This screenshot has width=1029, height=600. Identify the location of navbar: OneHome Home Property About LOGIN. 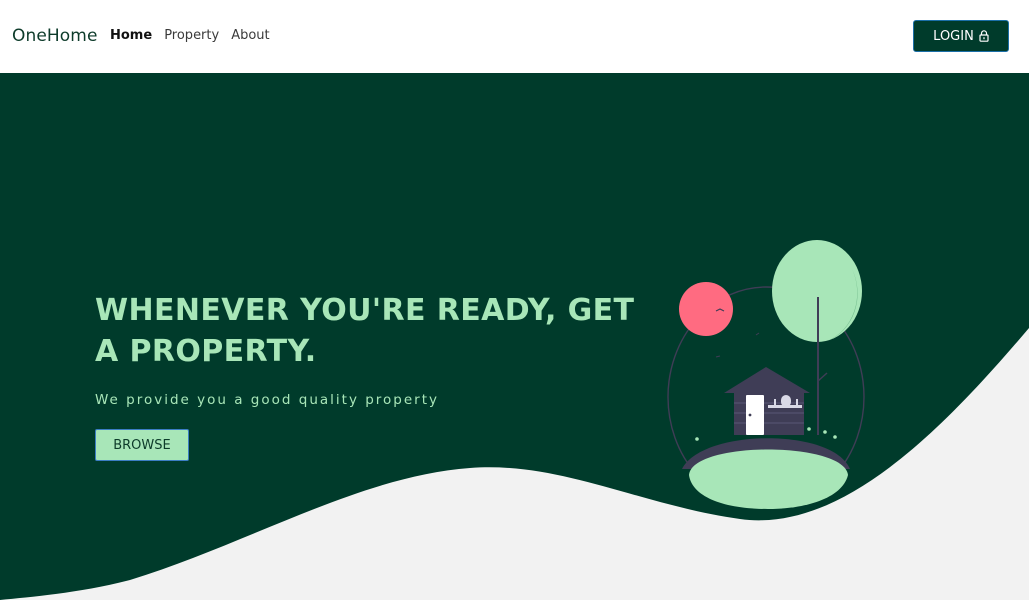
(514, 36).